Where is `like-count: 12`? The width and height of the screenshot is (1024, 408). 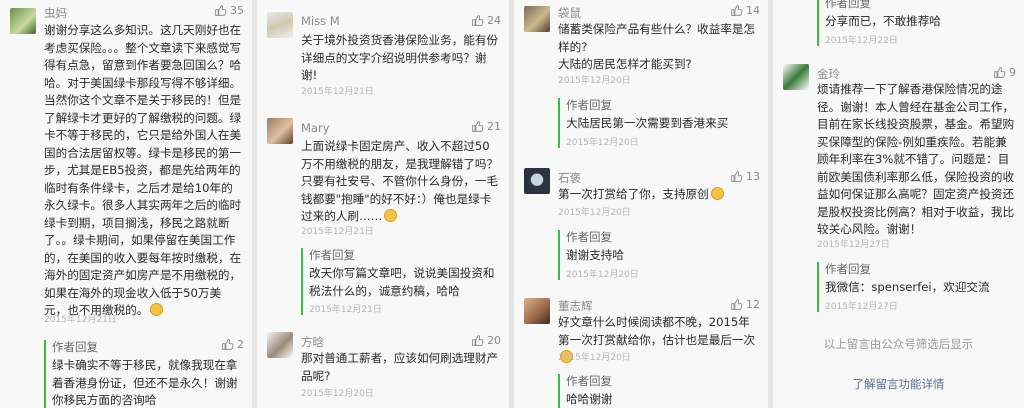 like-count: 12 is located at coordinates (753, 304).